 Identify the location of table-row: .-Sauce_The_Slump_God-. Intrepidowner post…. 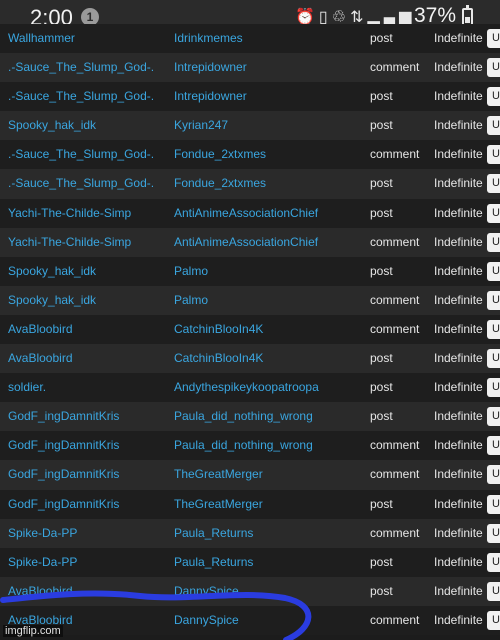
(250, 97).